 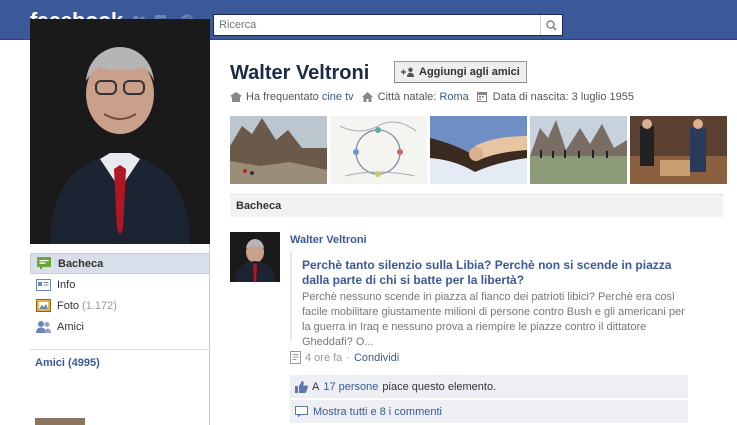 What do you see at coordinates (328, 240) in the screenshot?
I see `post-author-name: Walter Veltroni` at bounding box center [328, 240].